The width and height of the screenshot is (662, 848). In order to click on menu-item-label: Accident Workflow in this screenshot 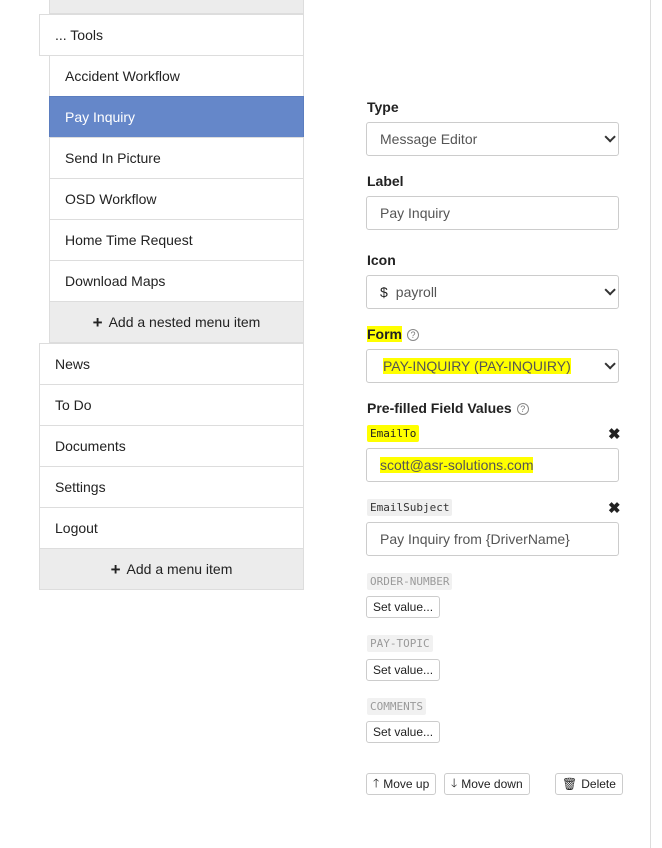, I will do `click(122, 76)`.